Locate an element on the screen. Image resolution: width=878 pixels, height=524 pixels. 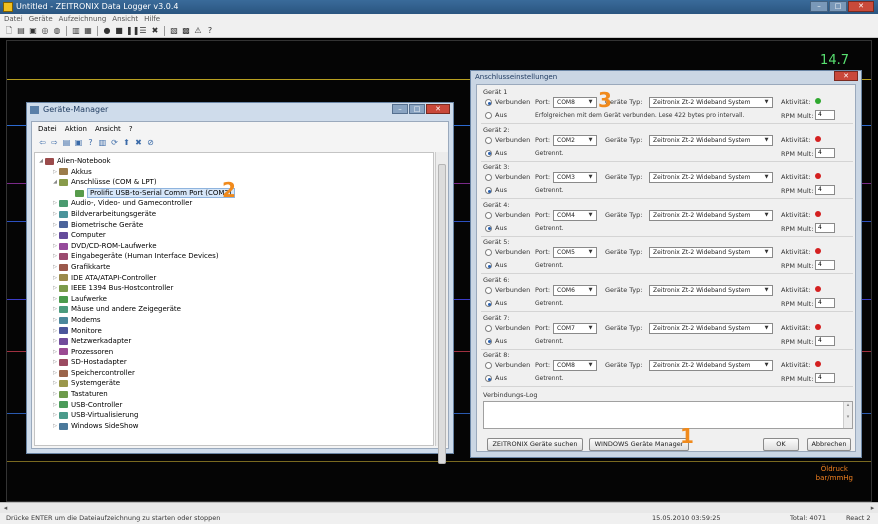
port-select: COM3 ▼ is located at coordinates (575, 178).